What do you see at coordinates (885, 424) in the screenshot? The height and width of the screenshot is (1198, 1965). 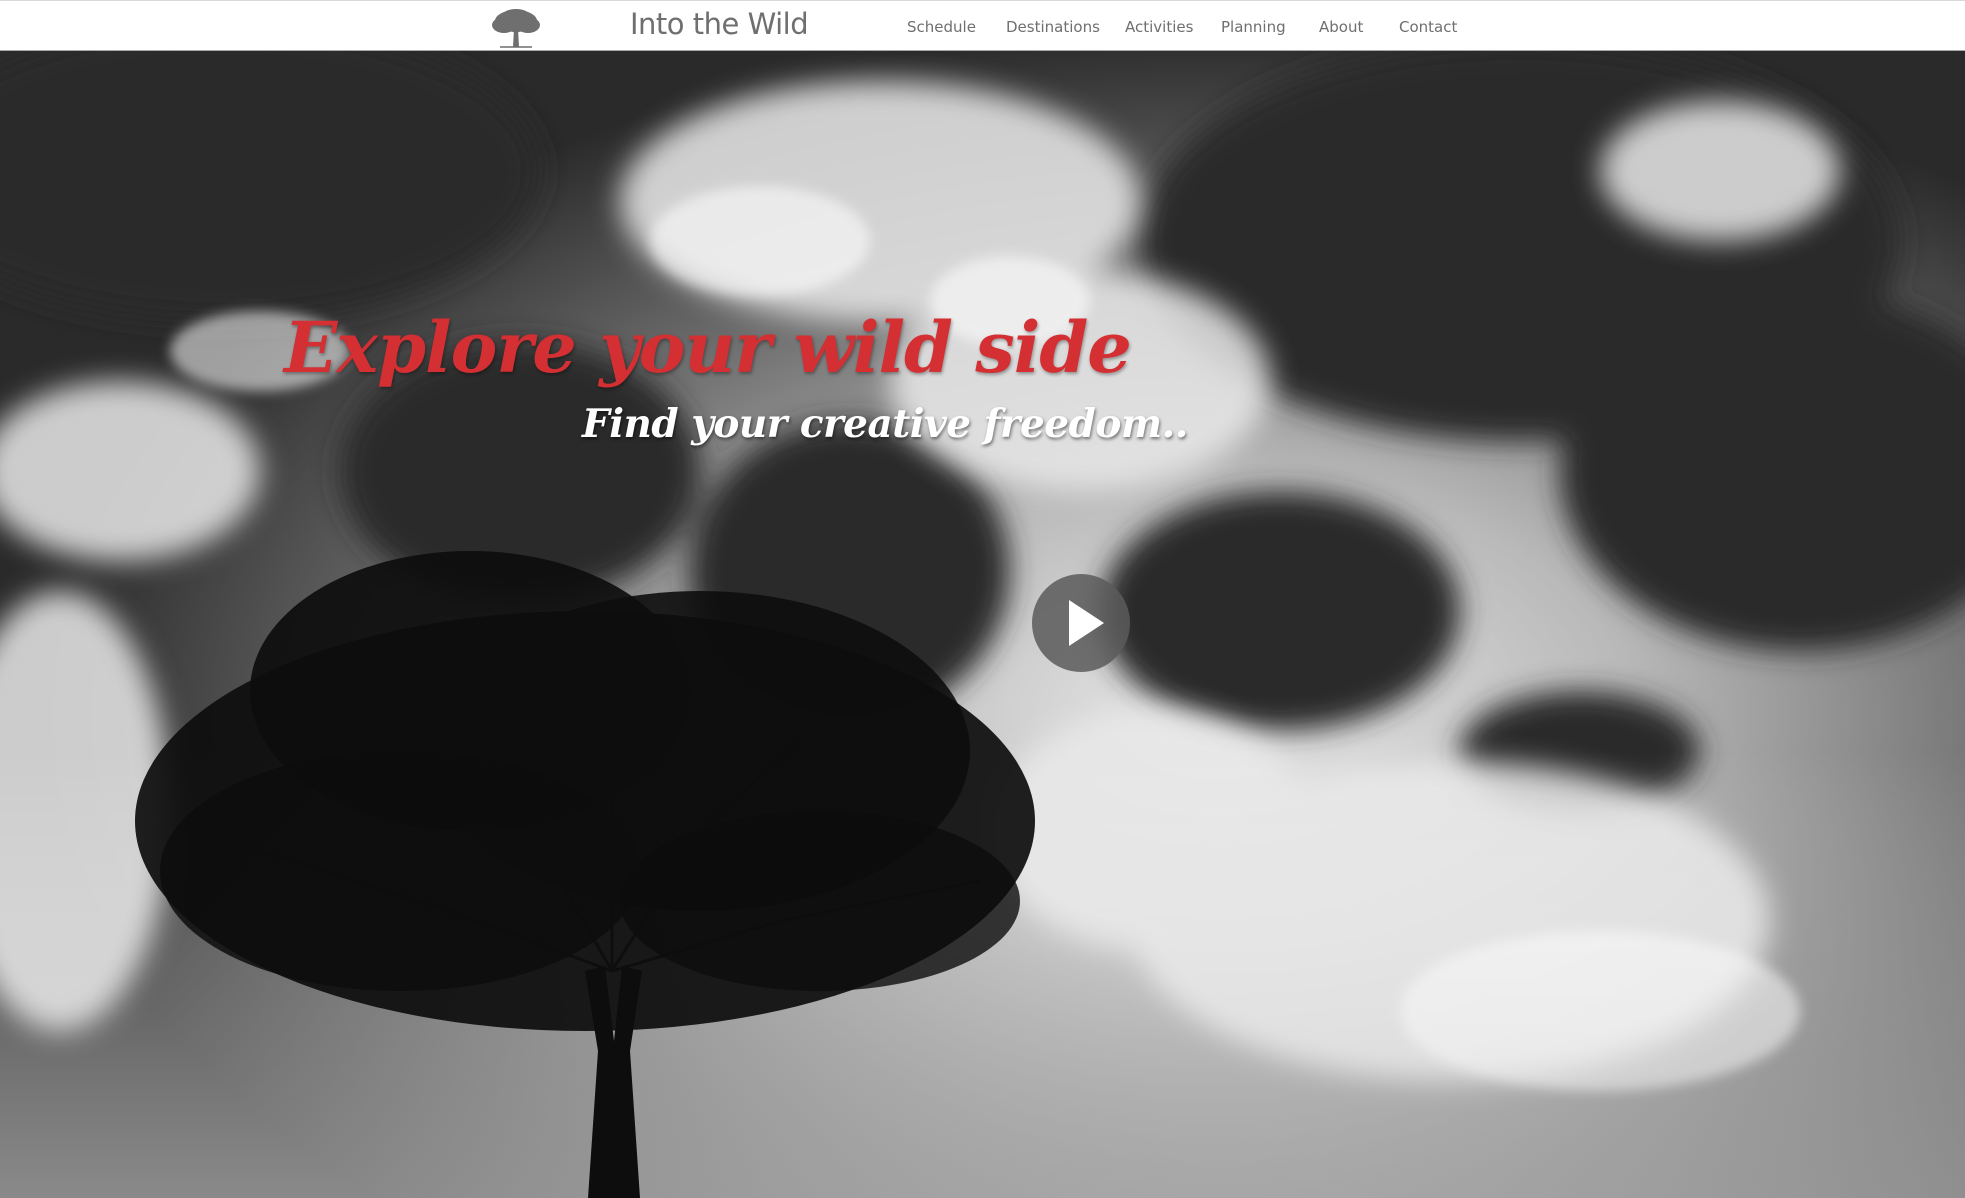 I see `hero-subheadline: Find your creative freedom..` at bounding box center [885, 424].